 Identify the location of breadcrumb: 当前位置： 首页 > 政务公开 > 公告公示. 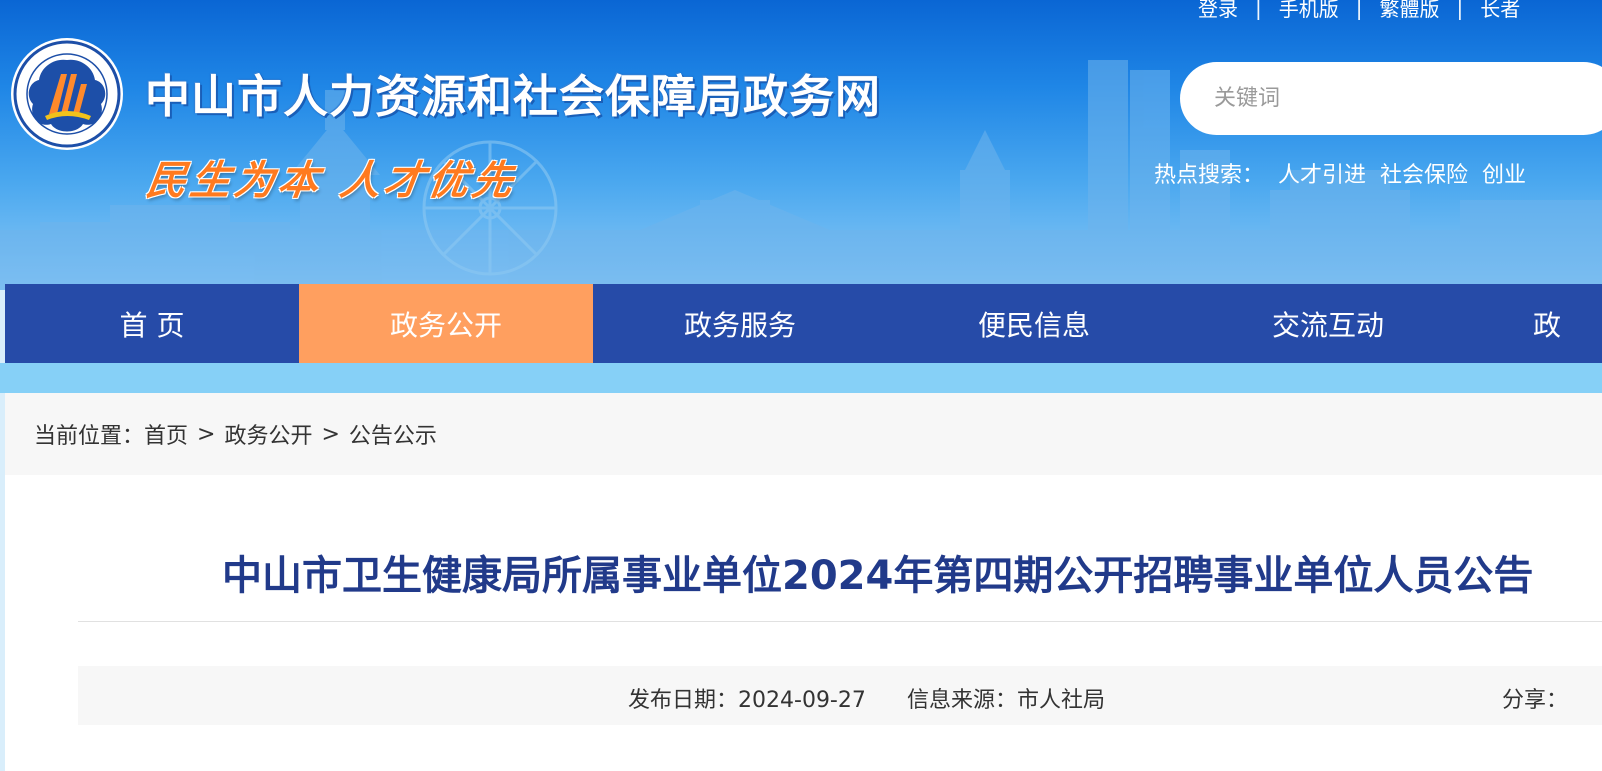
(803, 434).